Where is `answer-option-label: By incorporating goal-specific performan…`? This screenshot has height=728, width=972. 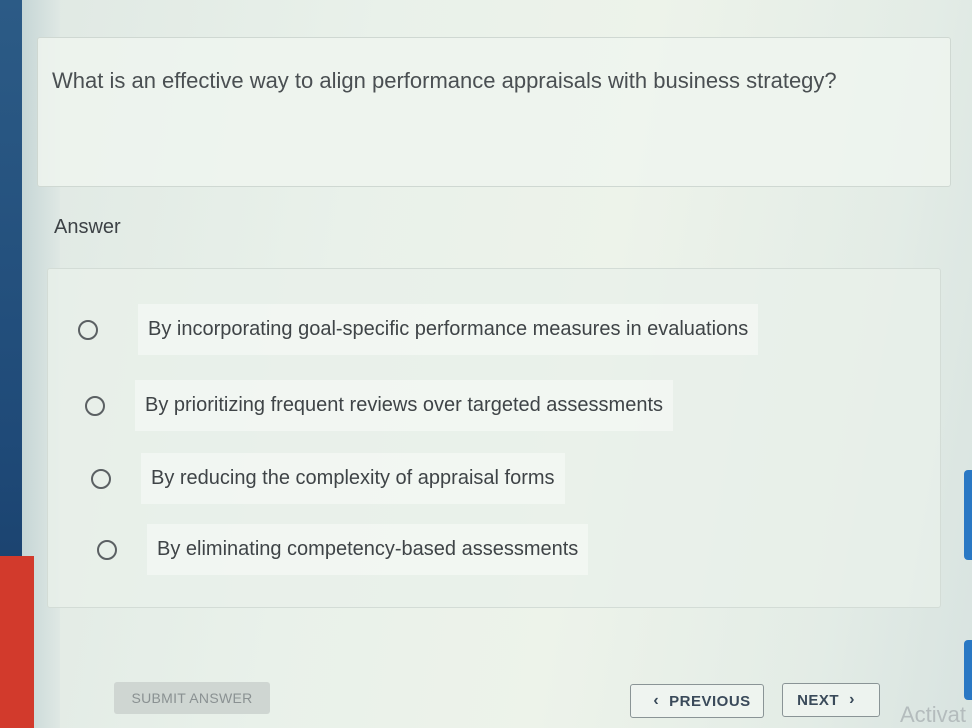
answer-option-label: By incorporating goal-specific performan… is located at coordinates (448, 329).